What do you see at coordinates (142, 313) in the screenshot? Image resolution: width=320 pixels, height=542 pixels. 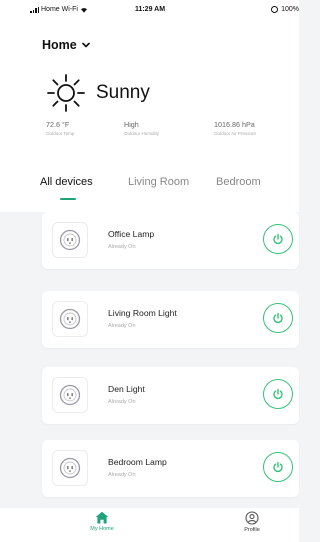 I see `device-name: Living Room Light` at bounding box center [142, 313].